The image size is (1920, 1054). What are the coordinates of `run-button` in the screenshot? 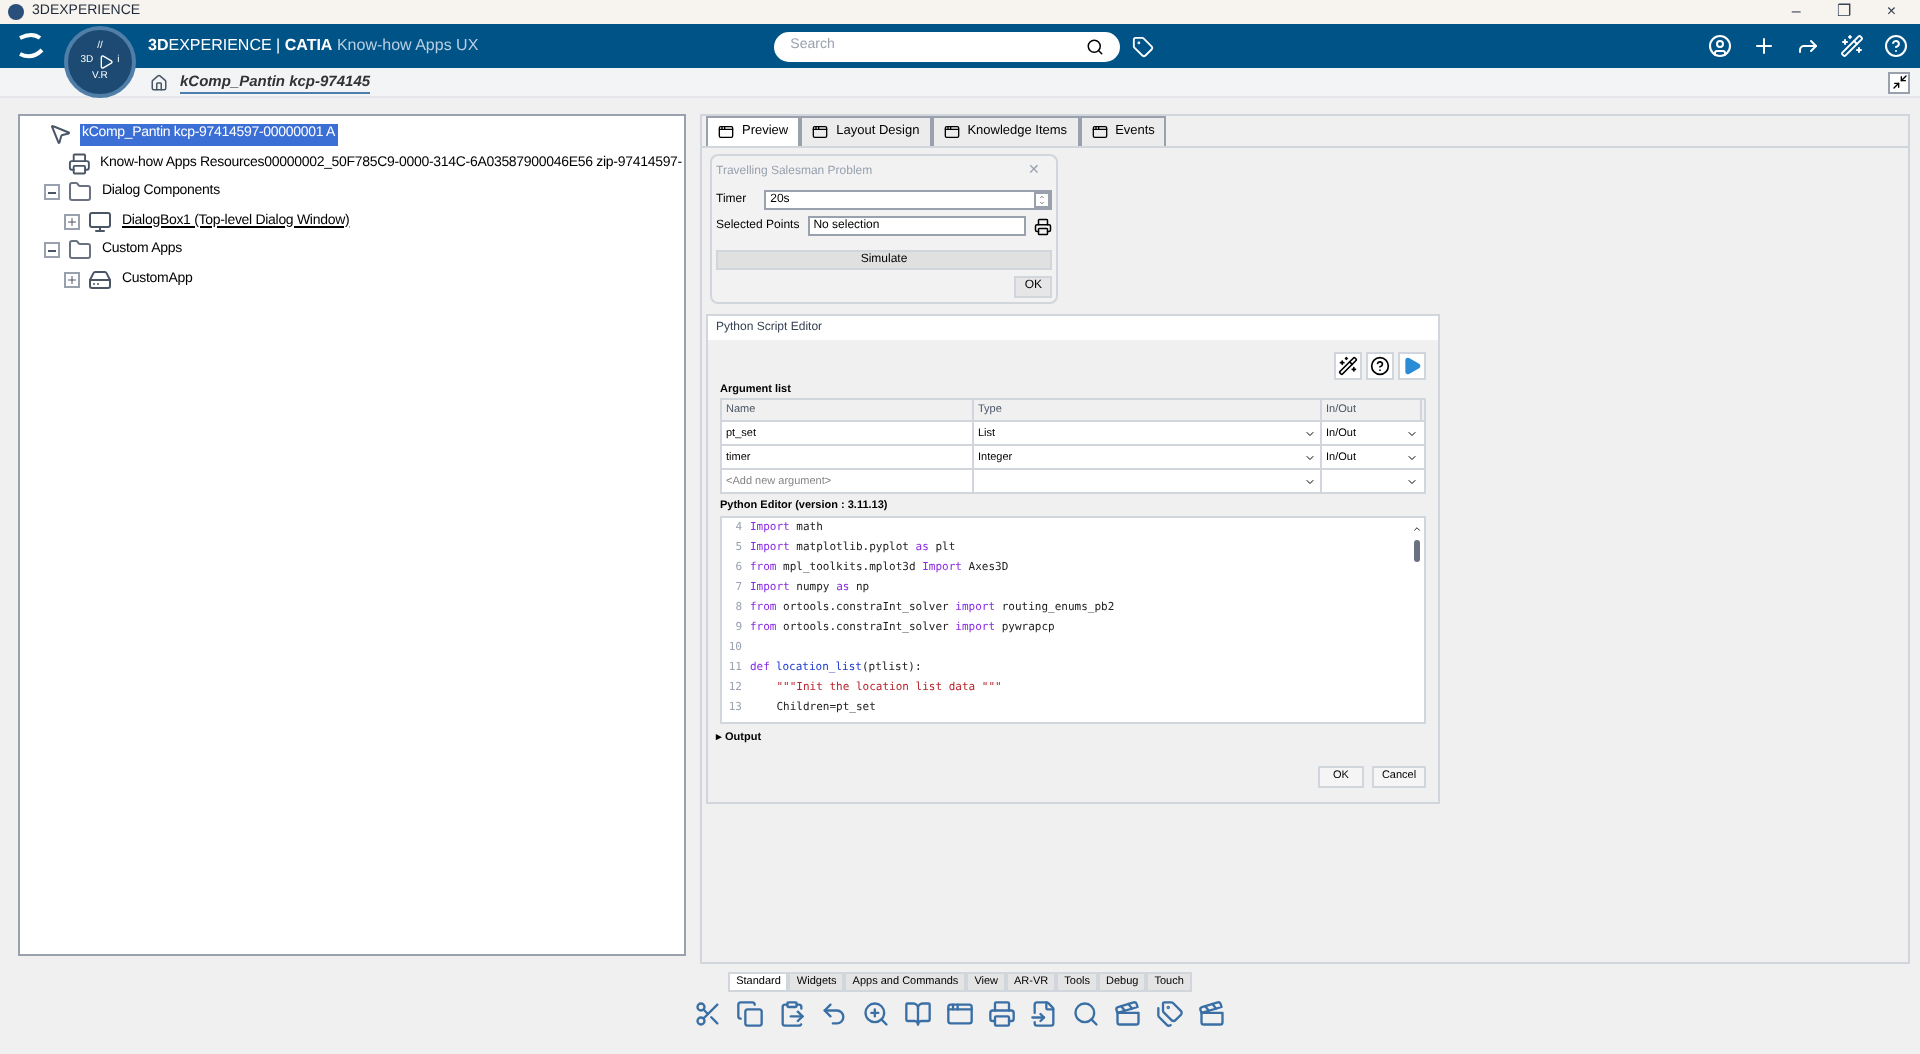 It's located at (1412, 366).